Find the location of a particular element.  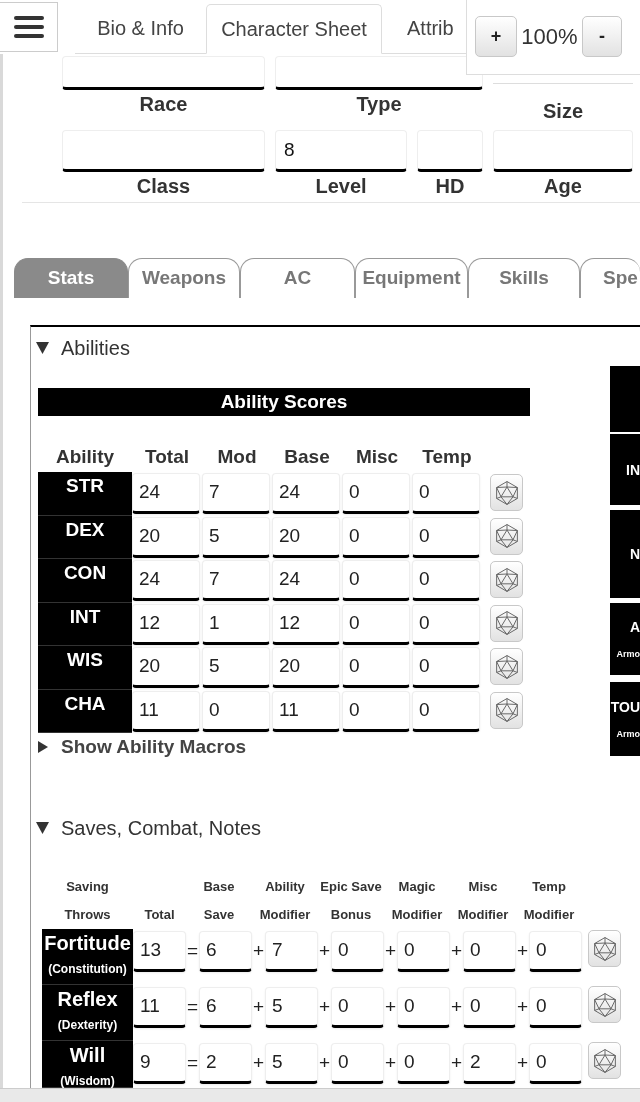

row-header: CHA is located at coordinates (85, 711).